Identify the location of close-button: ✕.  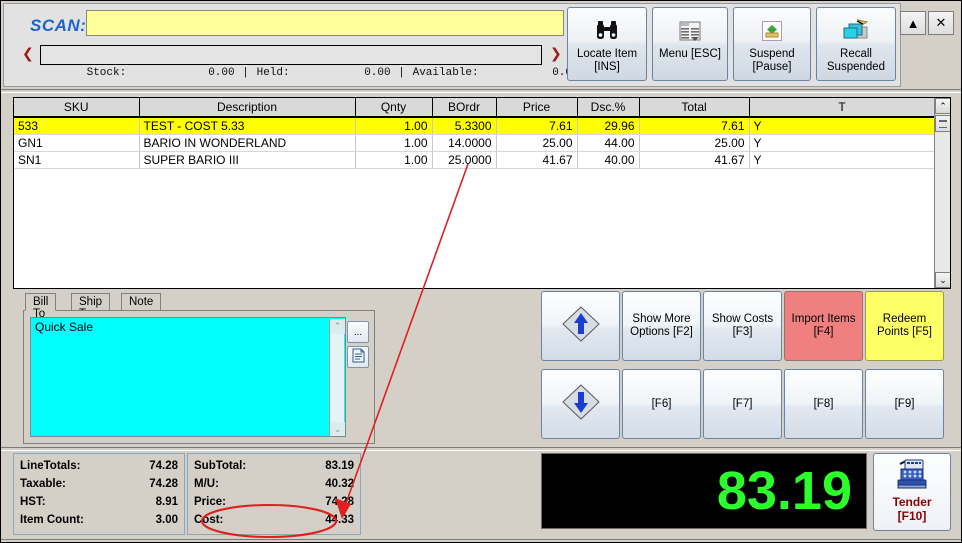
(941, 23).